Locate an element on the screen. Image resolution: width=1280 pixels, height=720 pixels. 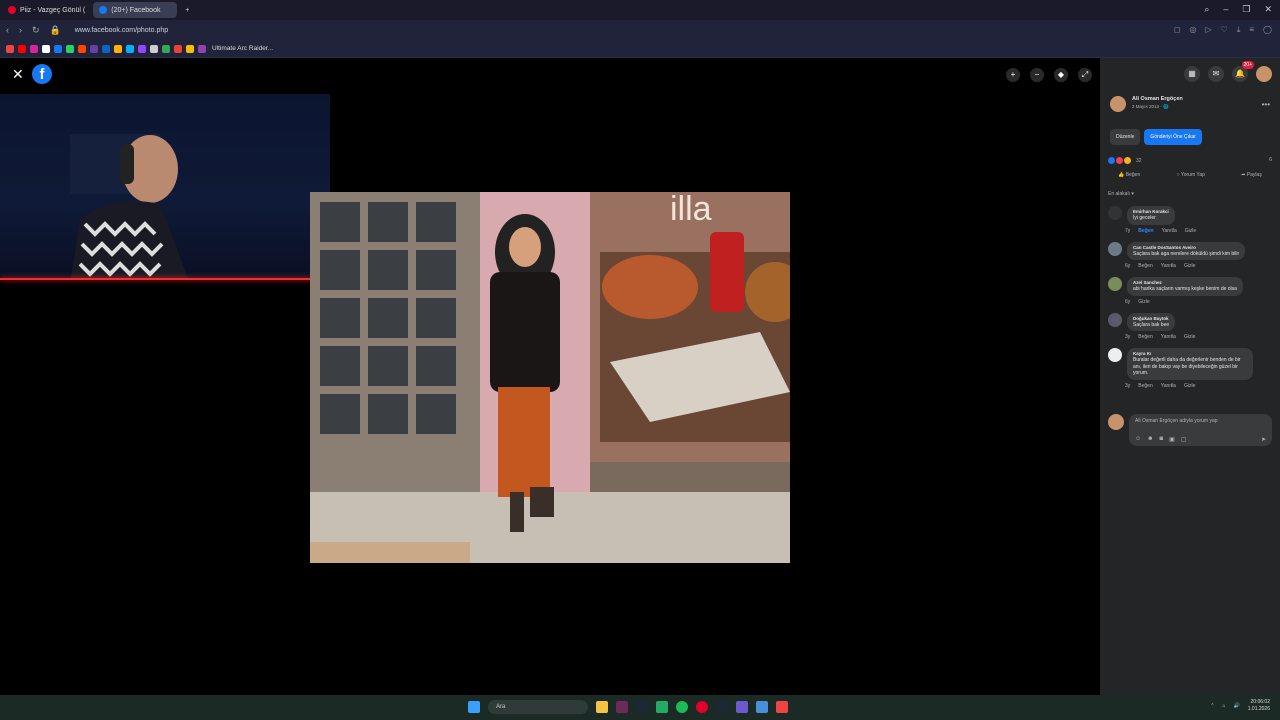
search-icon: ⌕ is located at coordinates (1206, 9).